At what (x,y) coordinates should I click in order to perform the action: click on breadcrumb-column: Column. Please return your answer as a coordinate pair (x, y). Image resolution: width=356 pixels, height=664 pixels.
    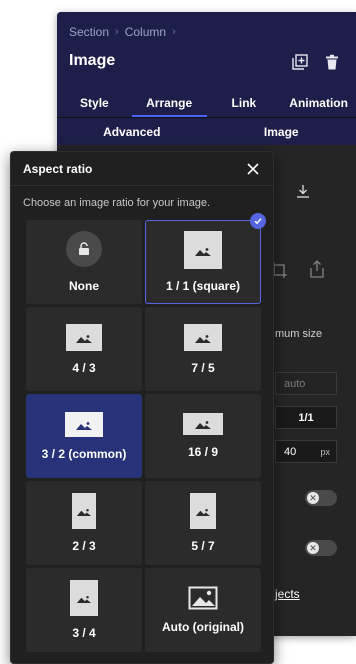
    Looking at the image, I should click on (145, 32).